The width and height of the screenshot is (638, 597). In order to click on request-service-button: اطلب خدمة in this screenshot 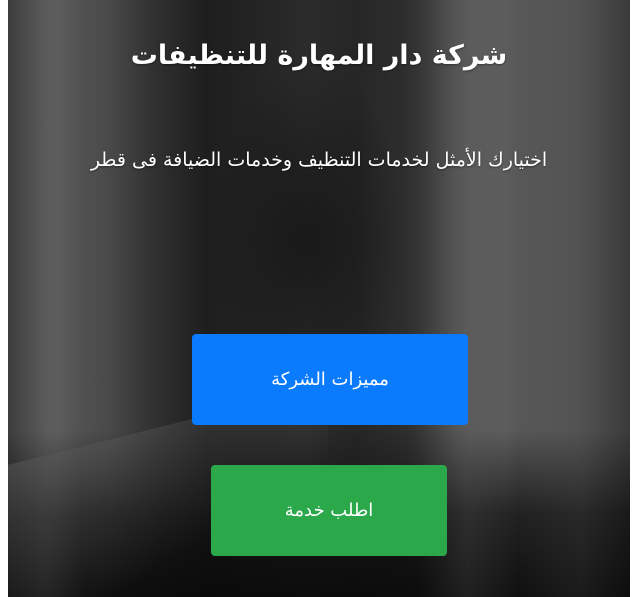, I will do `click(329, 510)`.